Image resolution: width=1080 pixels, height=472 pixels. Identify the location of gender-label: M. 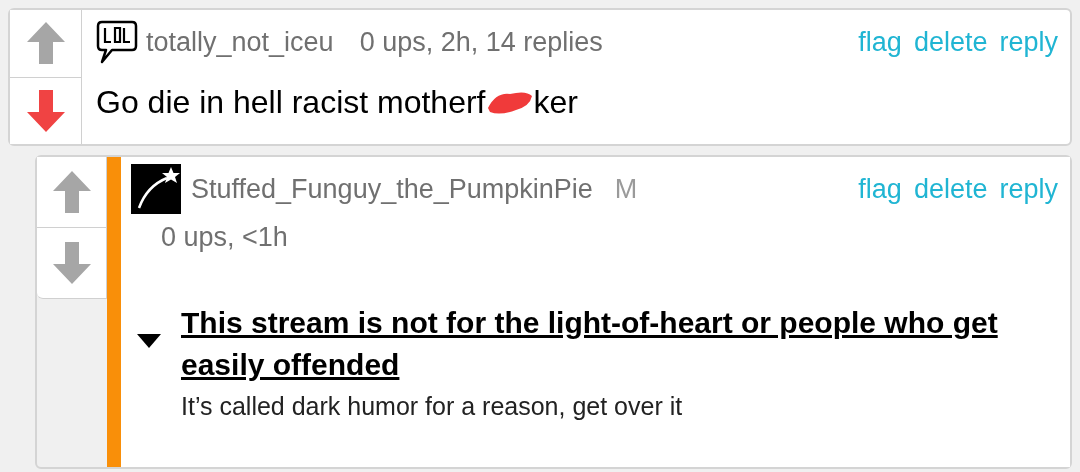
(626, 189).